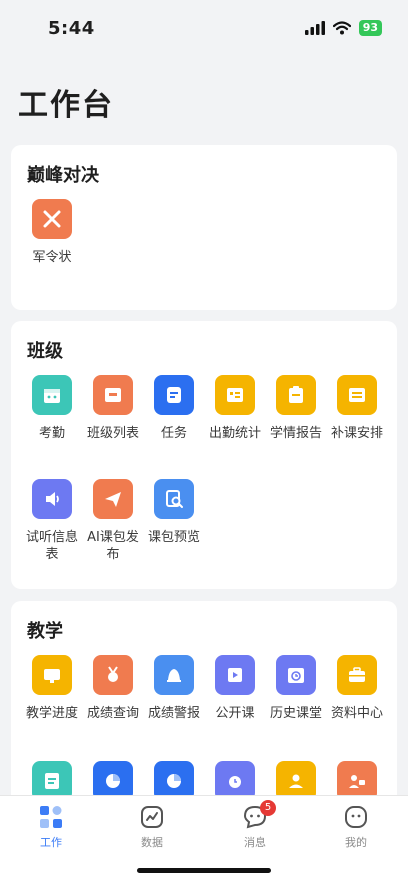 This screenshot has width=408, height=883. Describe the element at coordinates (357, 781) in the screenshot. I see `teacher-icon` at that location.